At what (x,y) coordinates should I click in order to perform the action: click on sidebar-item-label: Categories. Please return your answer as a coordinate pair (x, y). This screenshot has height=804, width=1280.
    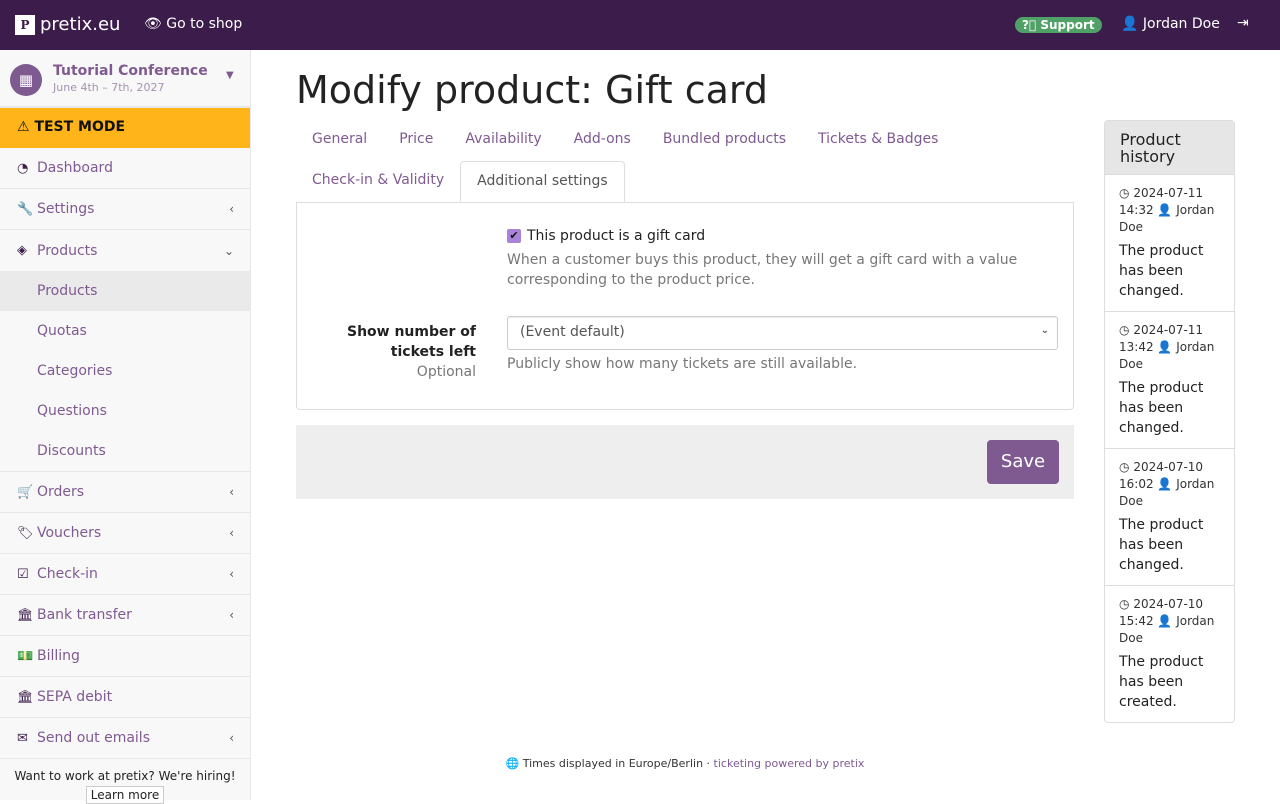
    Looking at the image, I should click on (75, 371).